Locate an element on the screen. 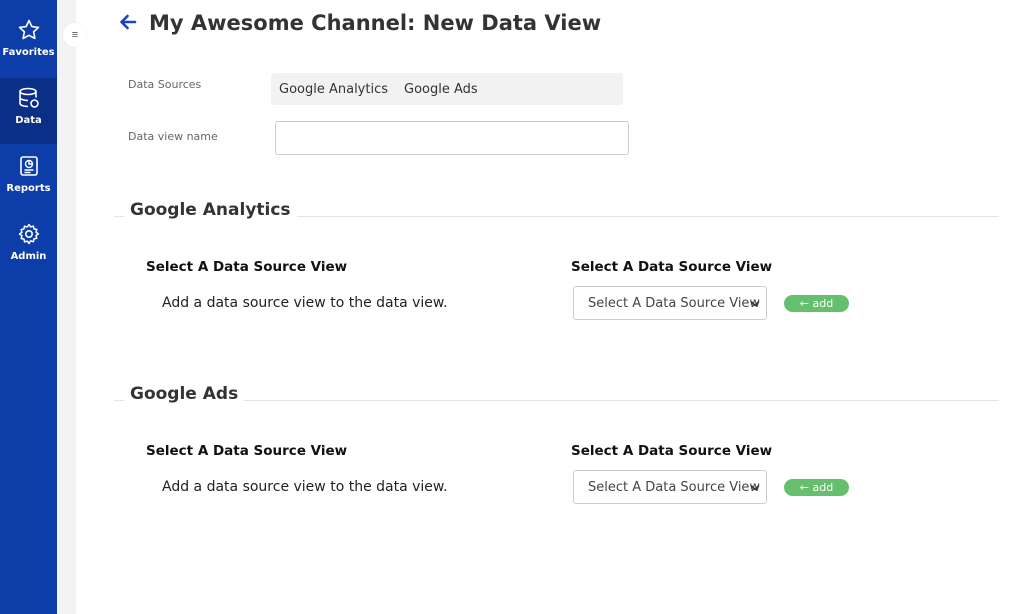 Image resolution: width=1029 pixels, height=614 pixels. data-view-name-label: Data view name is located at coordinates (173, 136).